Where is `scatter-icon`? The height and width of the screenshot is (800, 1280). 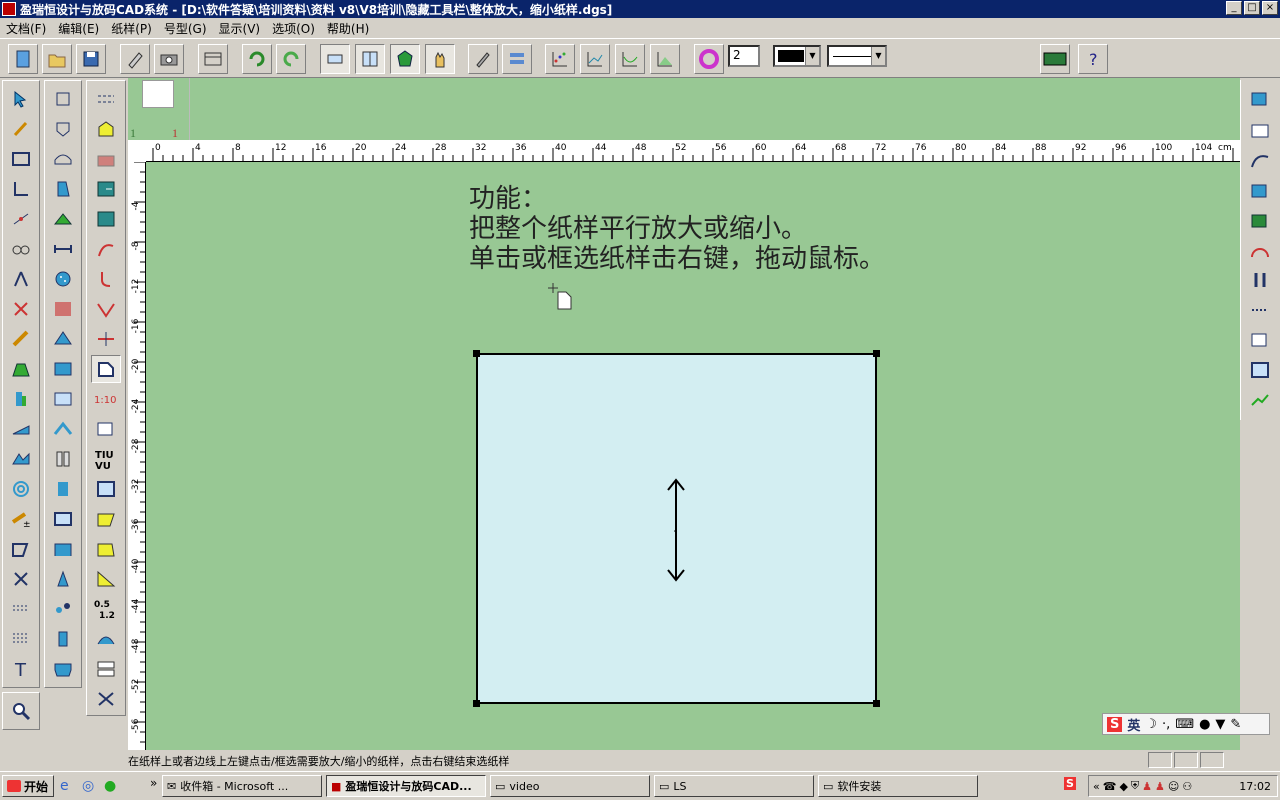 scatter-icon is located at coordinates (560, 59).